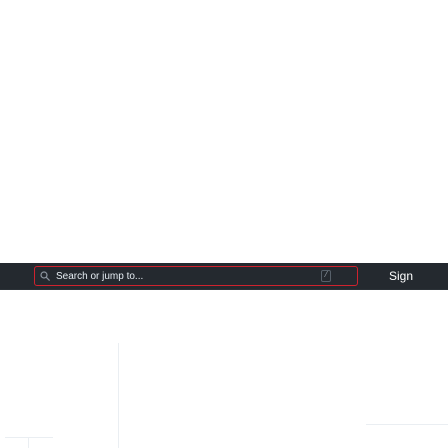 This screenshot has width=448, height=448. What do you see at coordinates (196, 276) in the screenshot?
I see `search-input: Search or jump to... /` at bounding box center [196, 276].